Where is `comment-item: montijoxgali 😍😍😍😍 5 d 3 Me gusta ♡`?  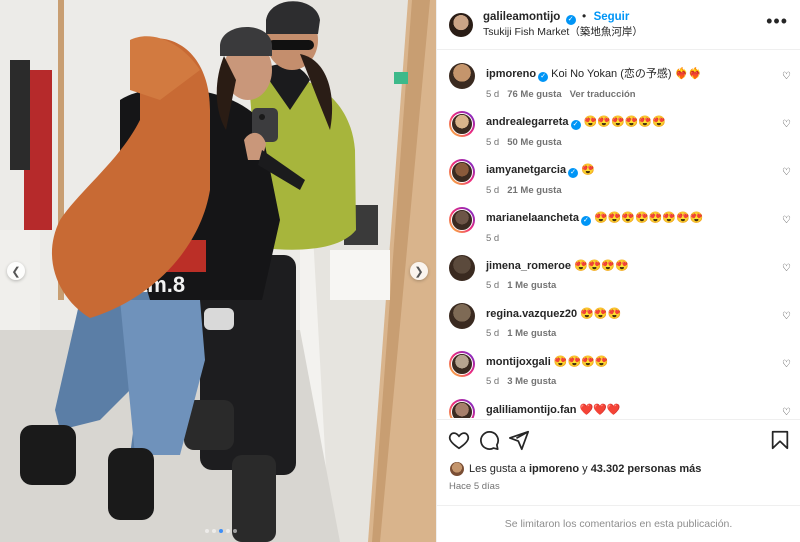
comment-item: montijoxgali 😍😍😍😍 5 d 3 Me gusta ♡ is located at coordinates (618, 371).